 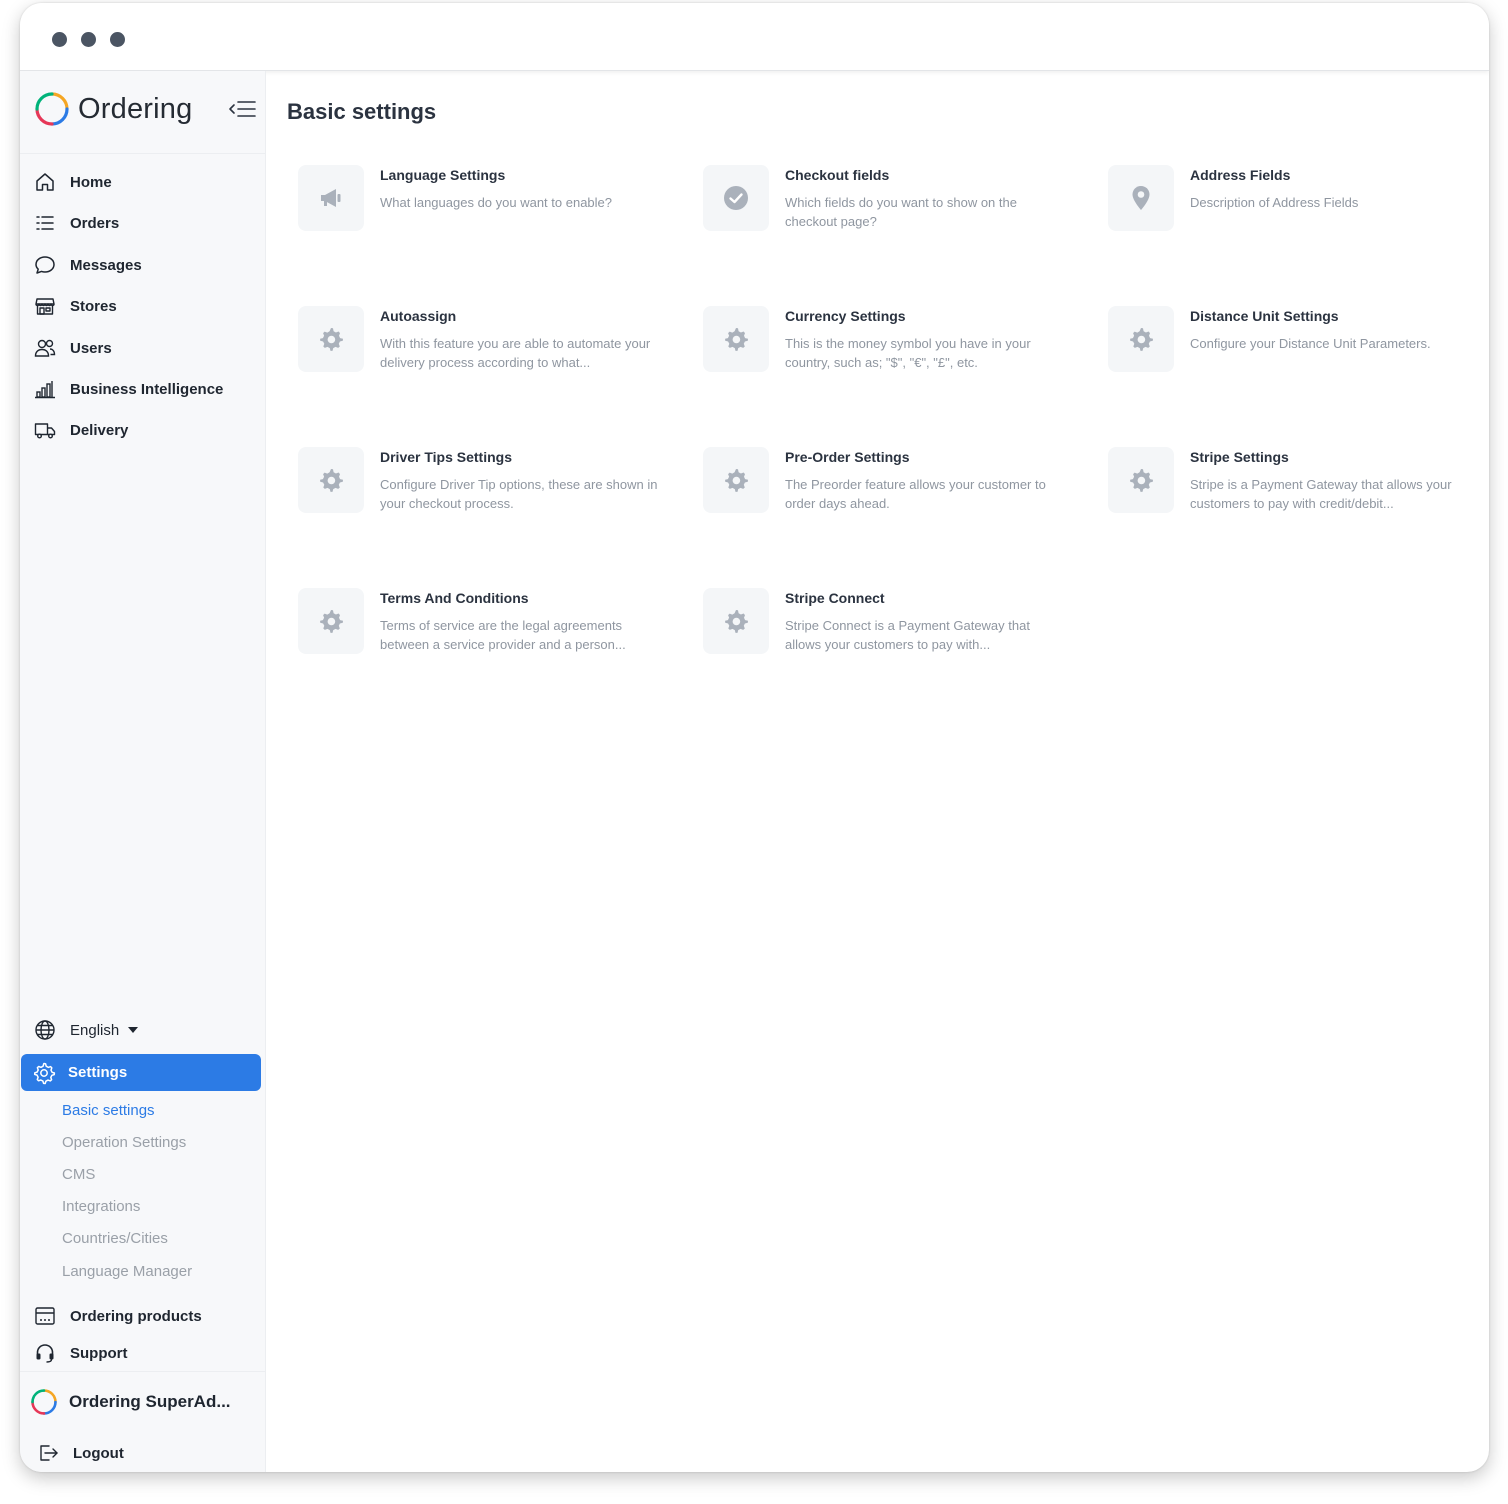 I want to click on card-title: Language Settings, so click(x=443, y=175).